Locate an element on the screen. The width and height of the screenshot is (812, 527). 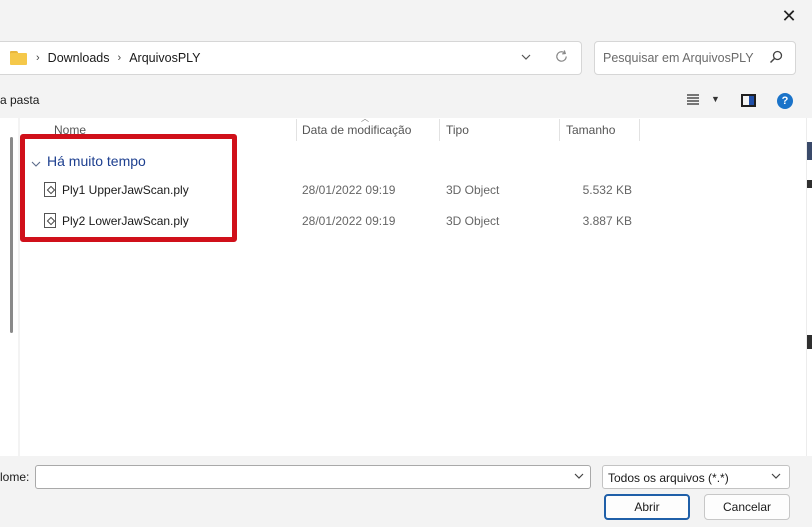
file-size: 5.532 KB is located at coordinates (607, 190).